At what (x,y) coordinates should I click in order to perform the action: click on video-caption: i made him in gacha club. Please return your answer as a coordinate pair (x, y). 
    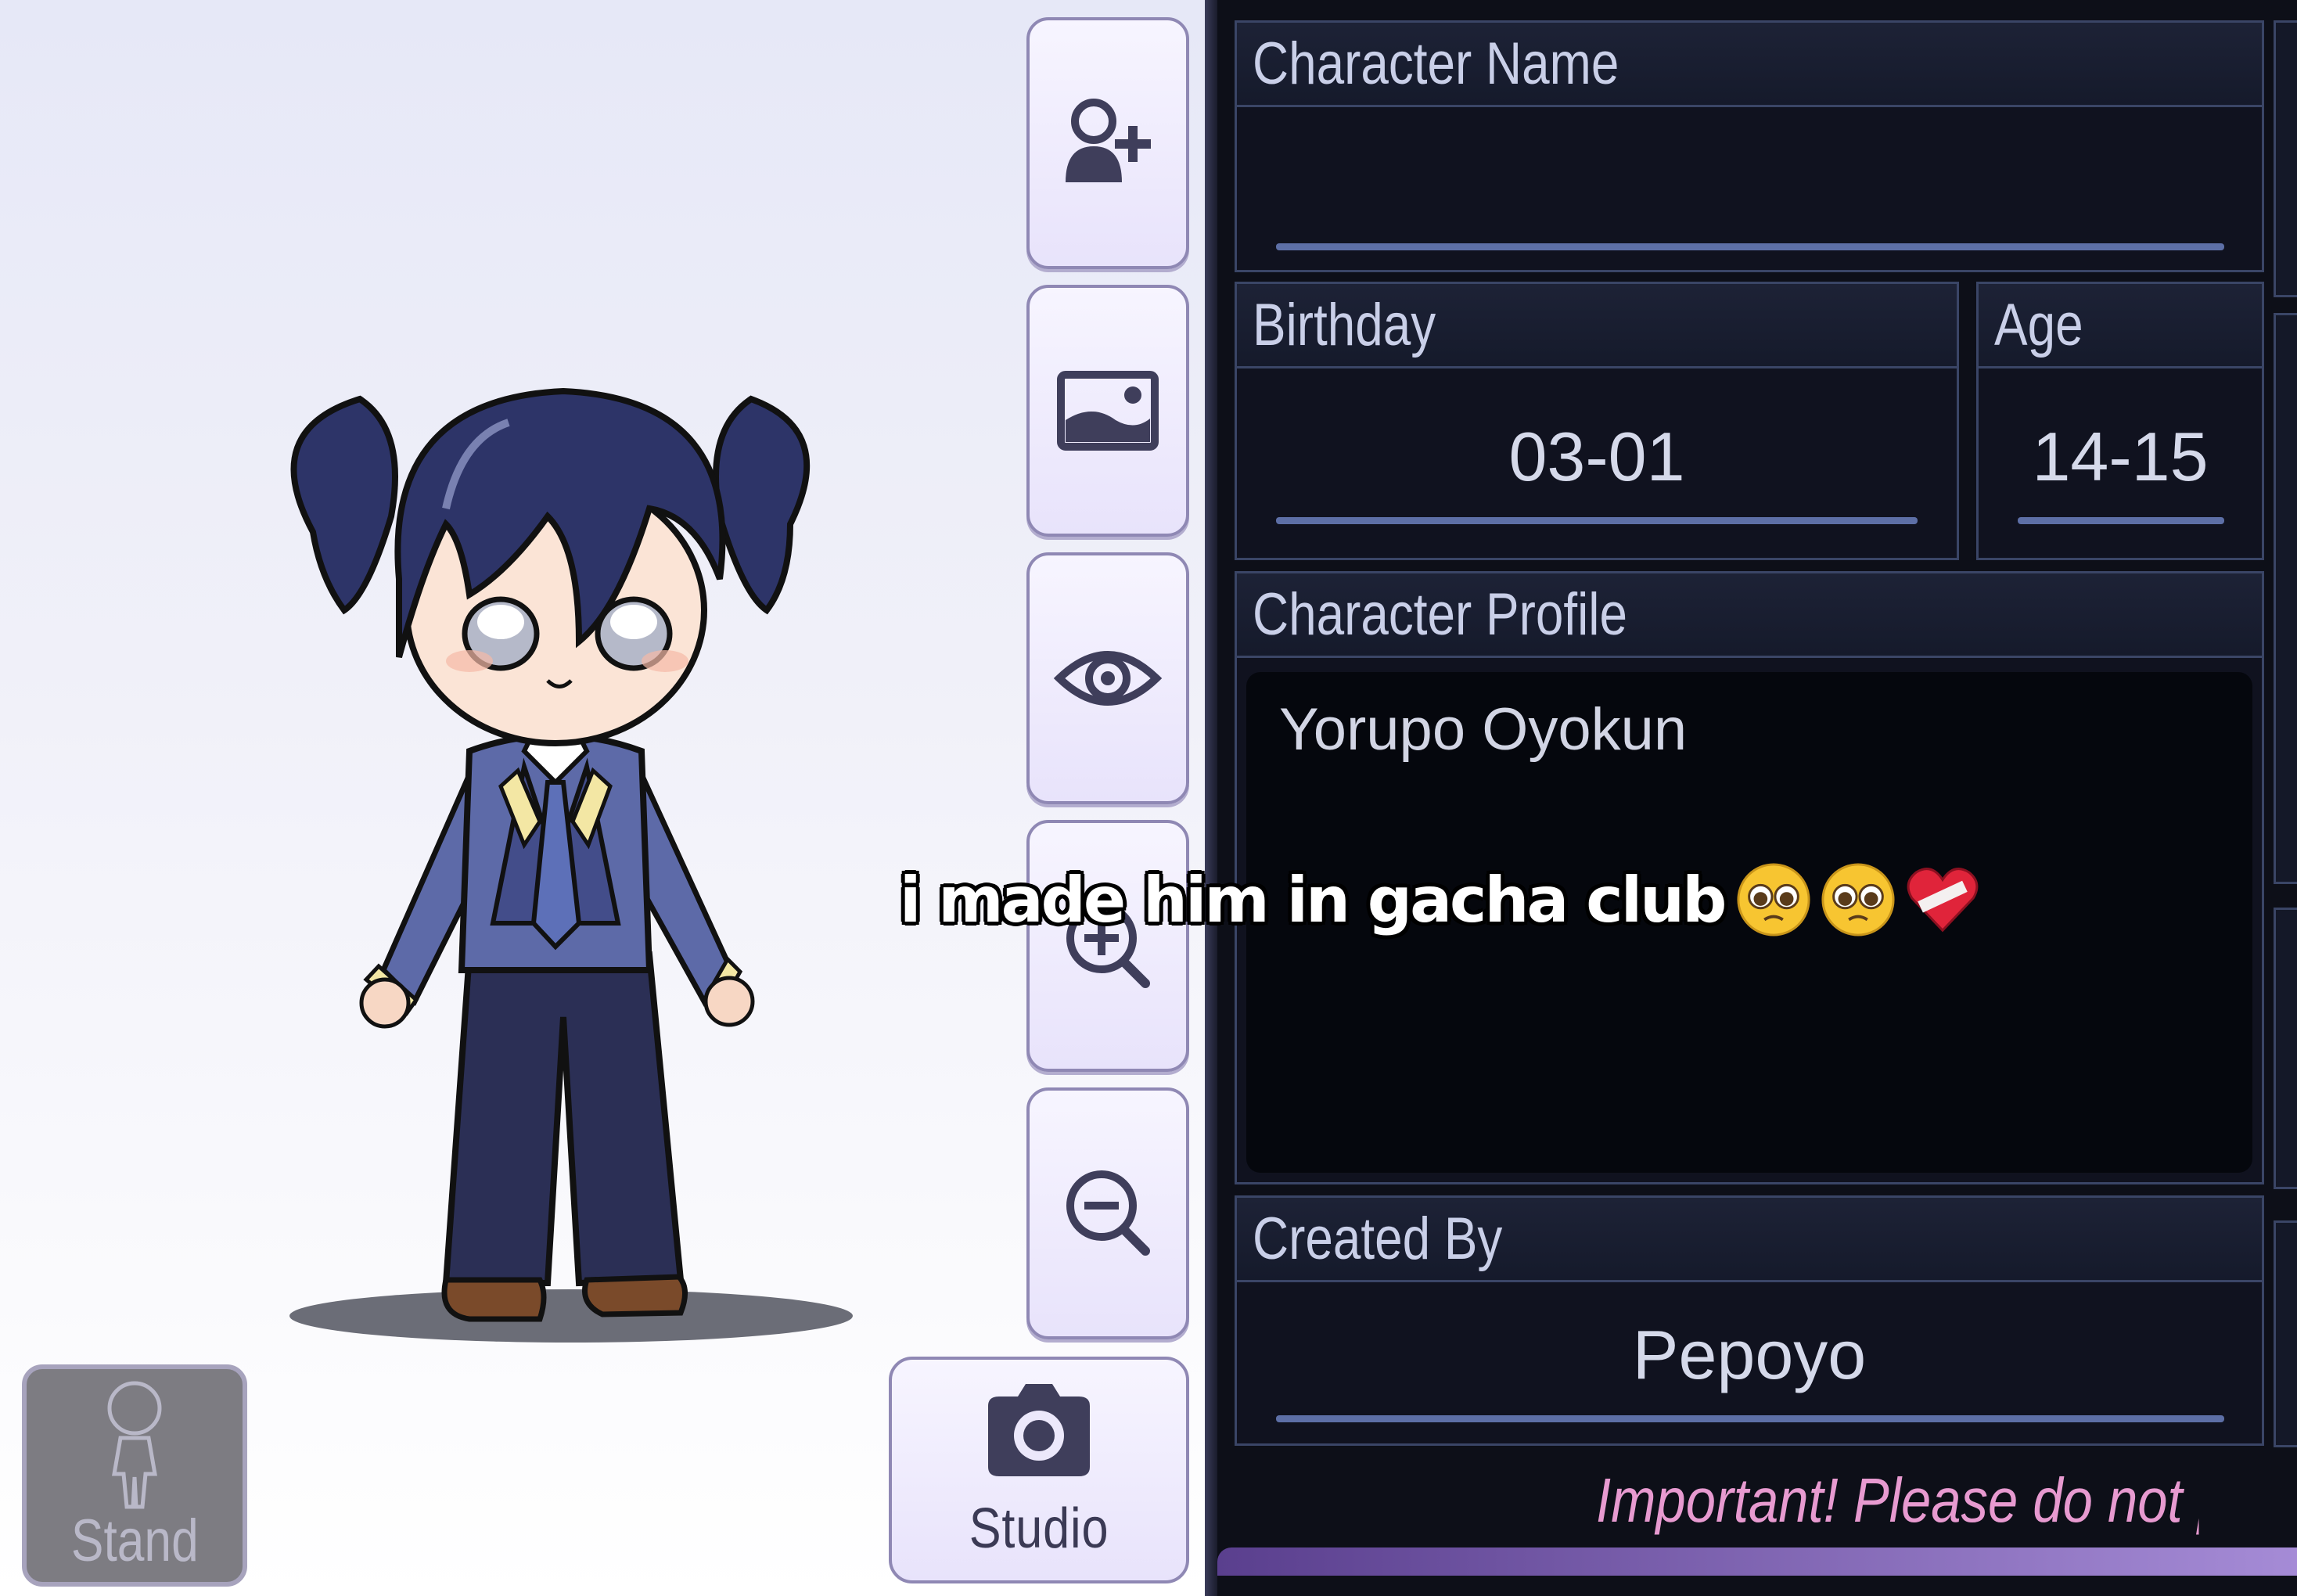
    Looking at the image, I should click on (1440, 900).